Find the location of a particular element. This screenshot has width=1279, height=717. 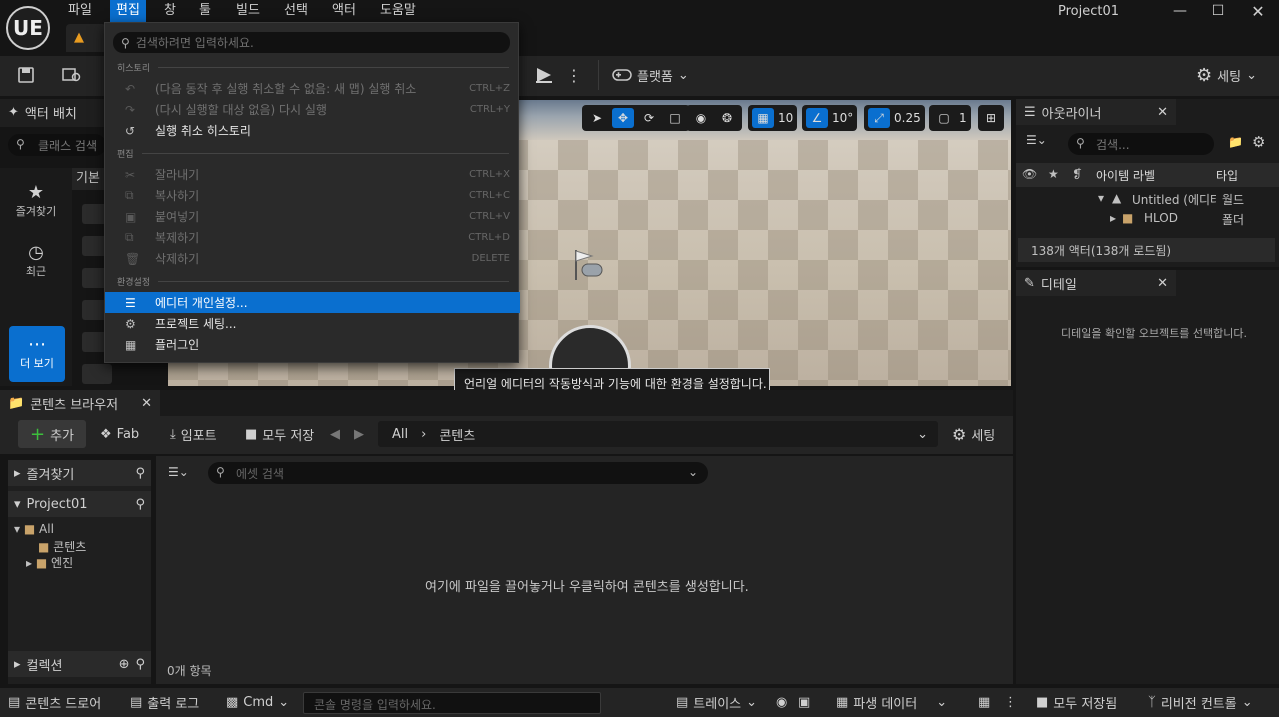

menu-help: 도움말 is located at coordinates (398, 11).